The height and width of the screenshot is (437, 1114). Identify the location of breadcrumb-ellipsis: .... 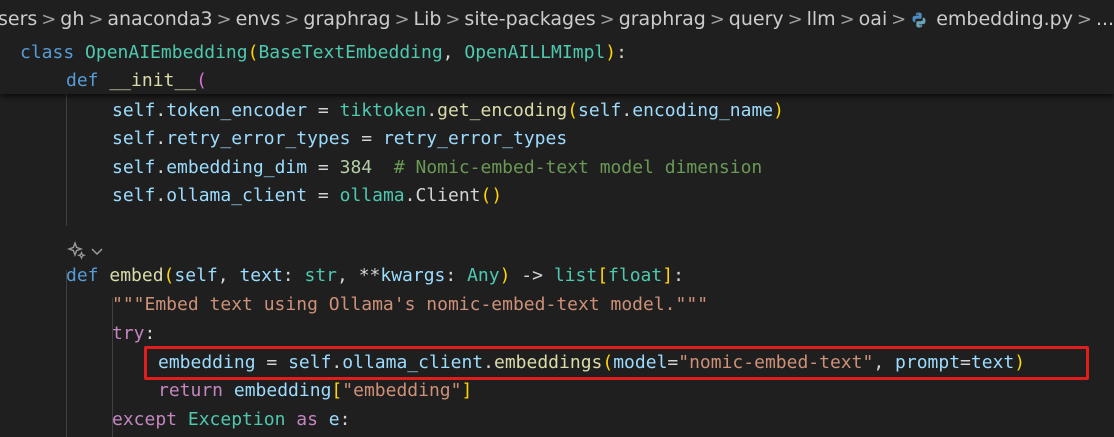
(1105, 19).